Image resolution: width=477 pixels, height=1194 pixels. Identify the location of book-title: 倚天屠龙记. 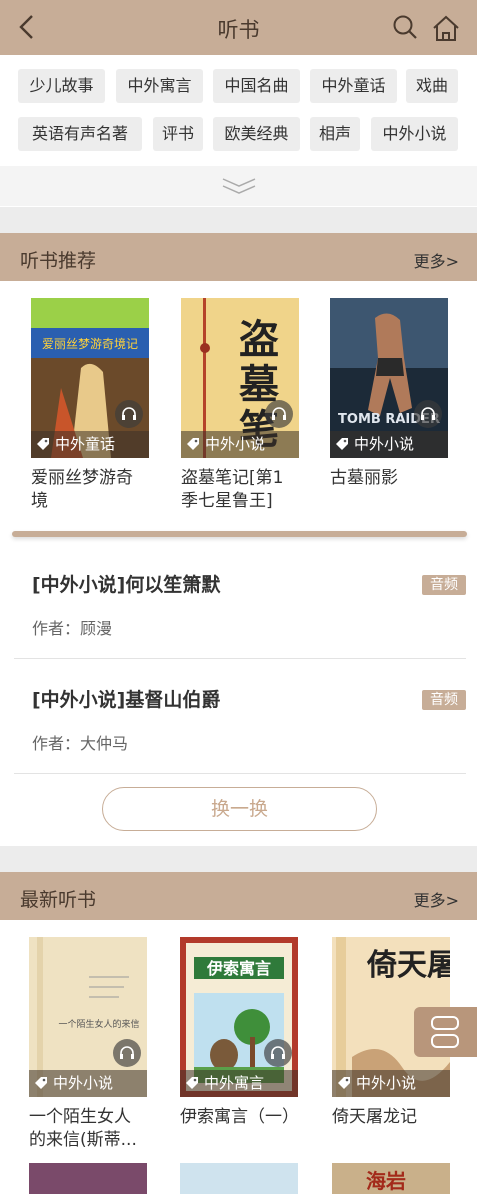
(391, 1117).